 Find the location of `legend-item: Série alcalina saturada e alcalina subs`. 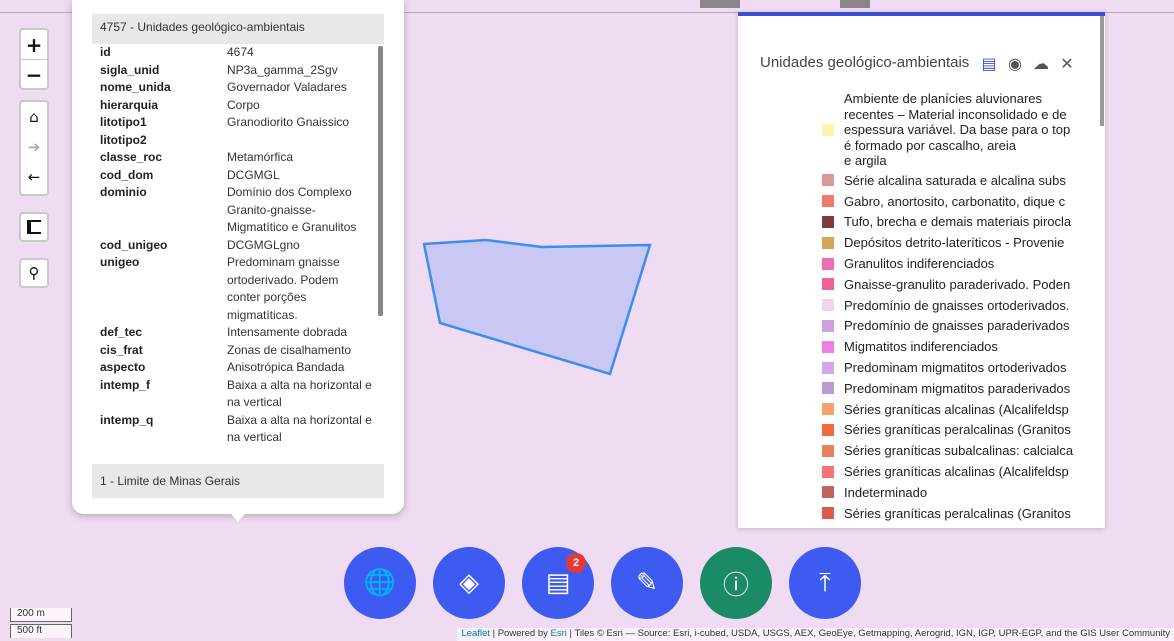

legend-item: Série alcalina saturada e alcalina subs is located at coordinates (961, 180).